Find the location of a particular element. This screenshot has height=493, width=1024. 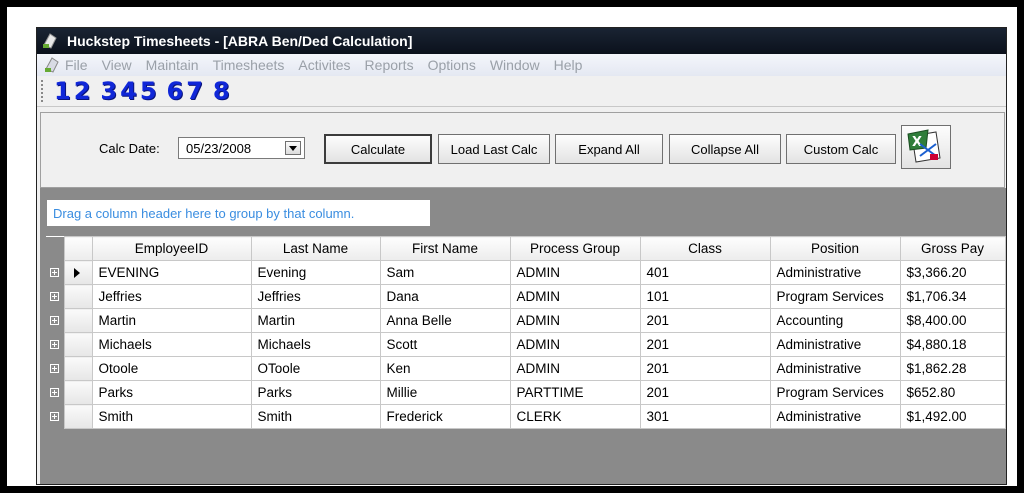

column-header-class: Class is located at coordinates (705, 248).